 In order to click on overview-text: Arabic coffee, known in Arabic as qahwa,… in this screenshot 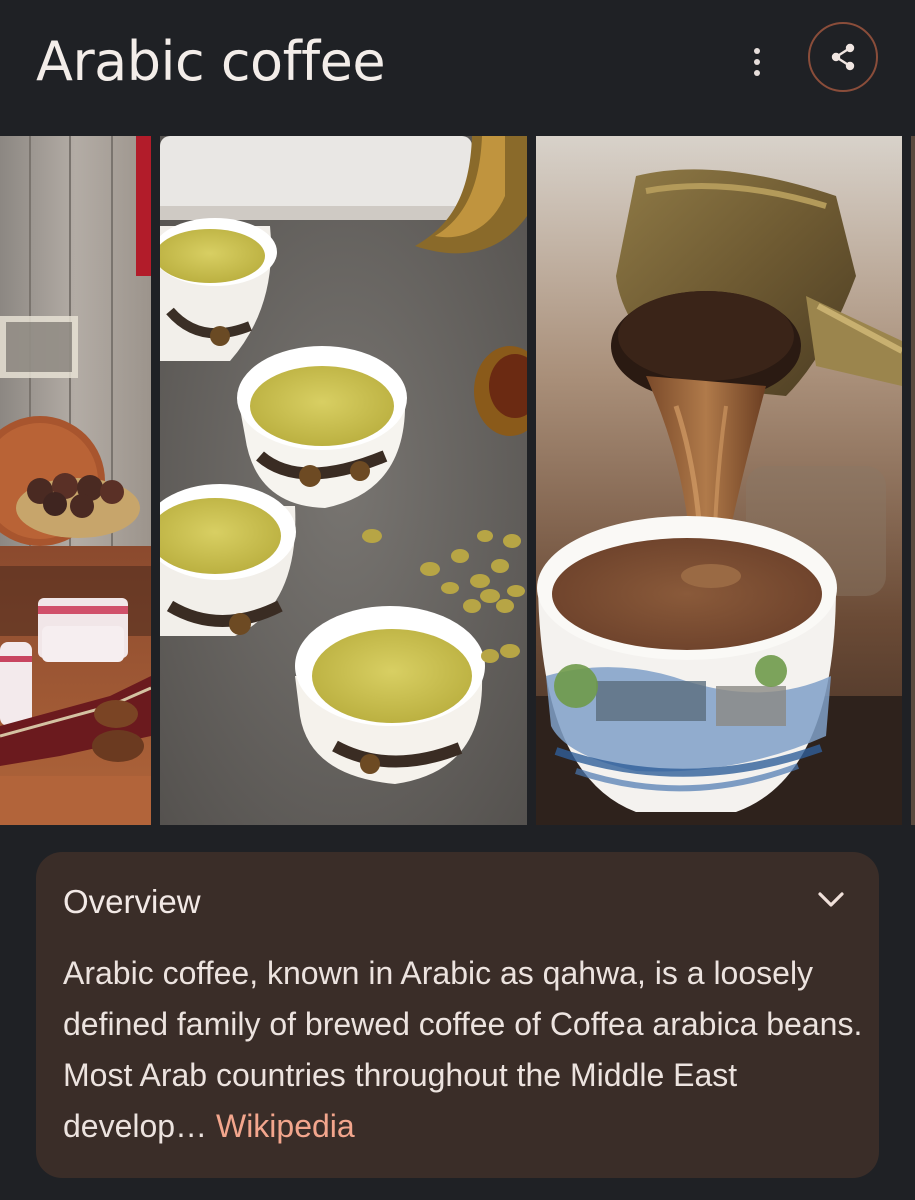, I will do `click(463, 1049)`.